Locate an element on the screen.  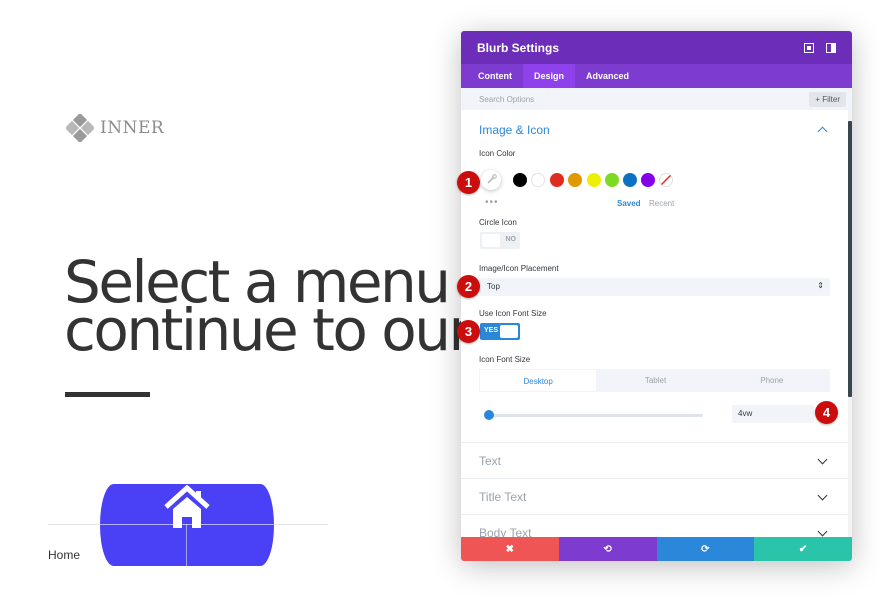
filter-button: + Filter is located at coordinates (827, 99).